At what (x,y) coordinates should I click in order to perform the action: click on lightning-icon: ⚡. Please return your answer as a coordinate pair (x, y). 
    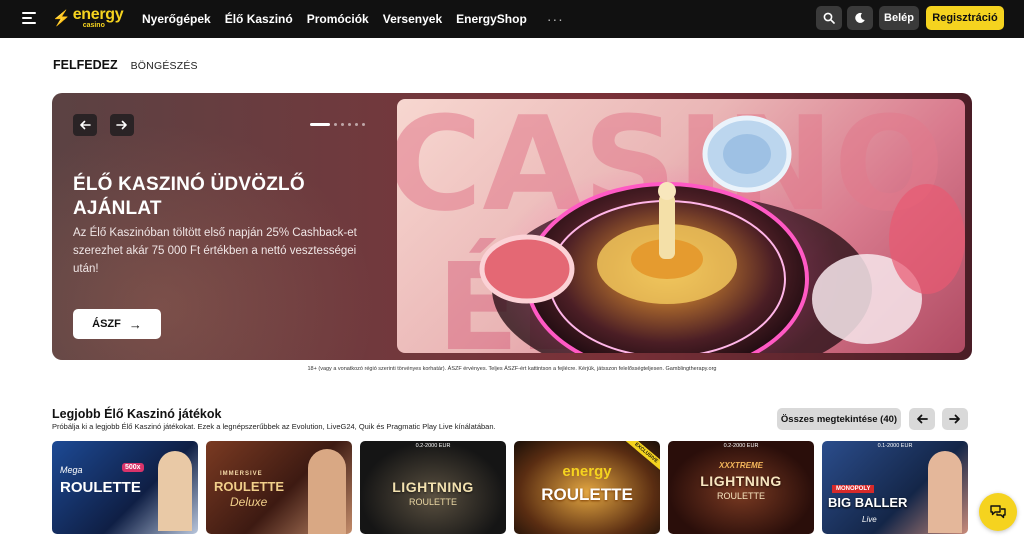
    Looking at the image, I should click on (61, 18).